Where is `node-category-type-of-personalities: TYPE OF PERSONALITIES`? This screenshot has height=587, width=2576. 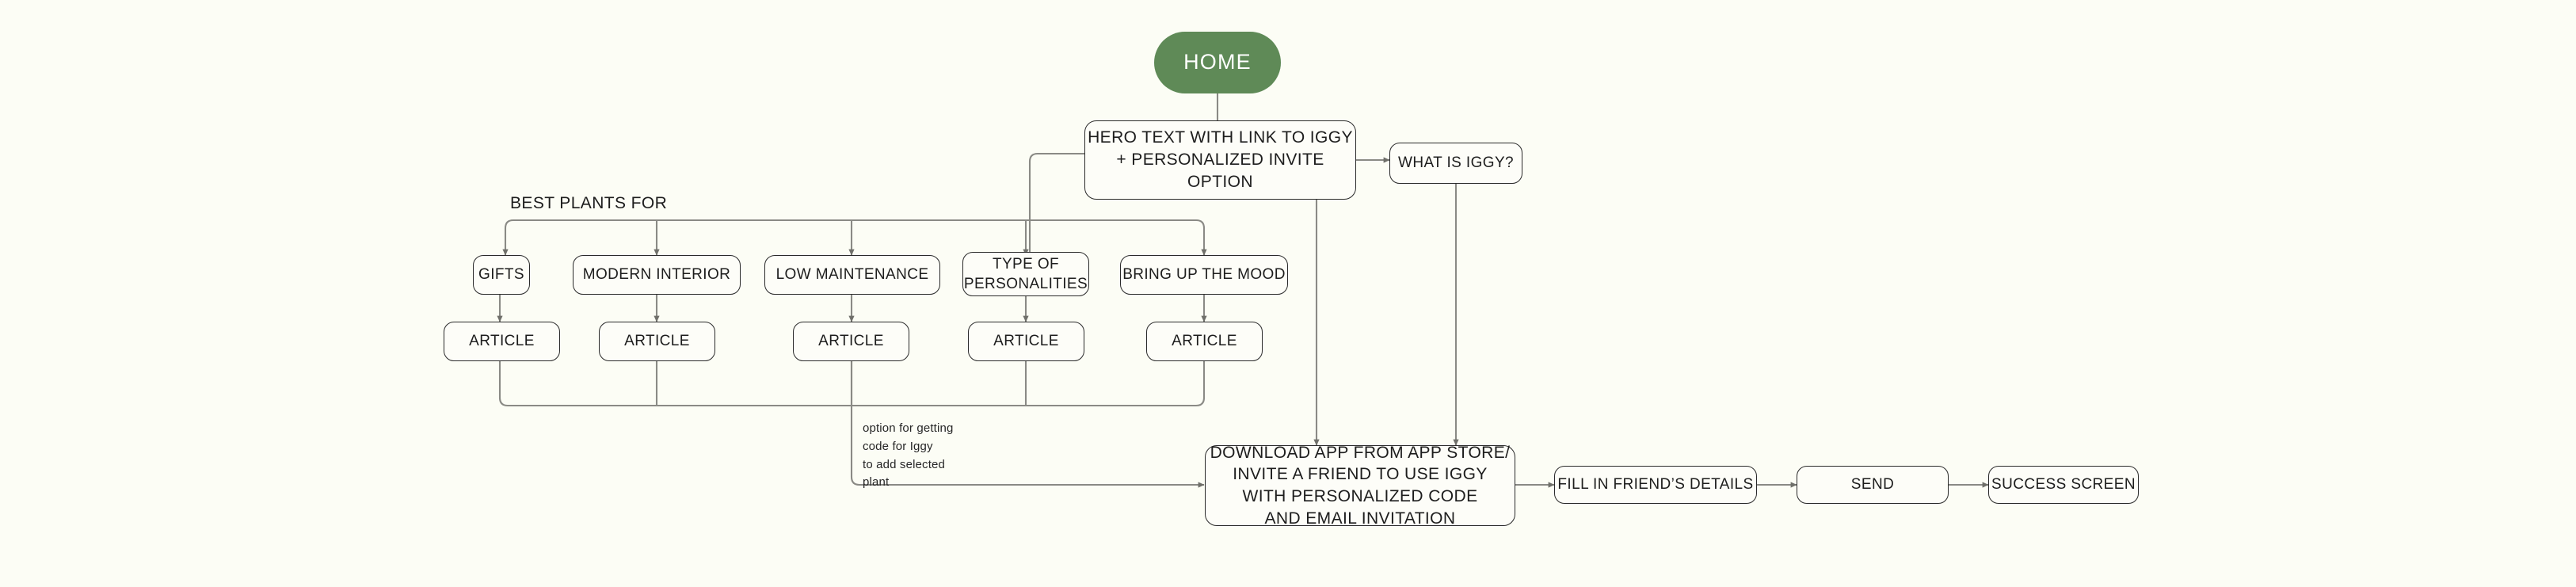 node-category-type-of-personalities: TYPE OF PERSONALITIES is located at coordinates (1026, 274).